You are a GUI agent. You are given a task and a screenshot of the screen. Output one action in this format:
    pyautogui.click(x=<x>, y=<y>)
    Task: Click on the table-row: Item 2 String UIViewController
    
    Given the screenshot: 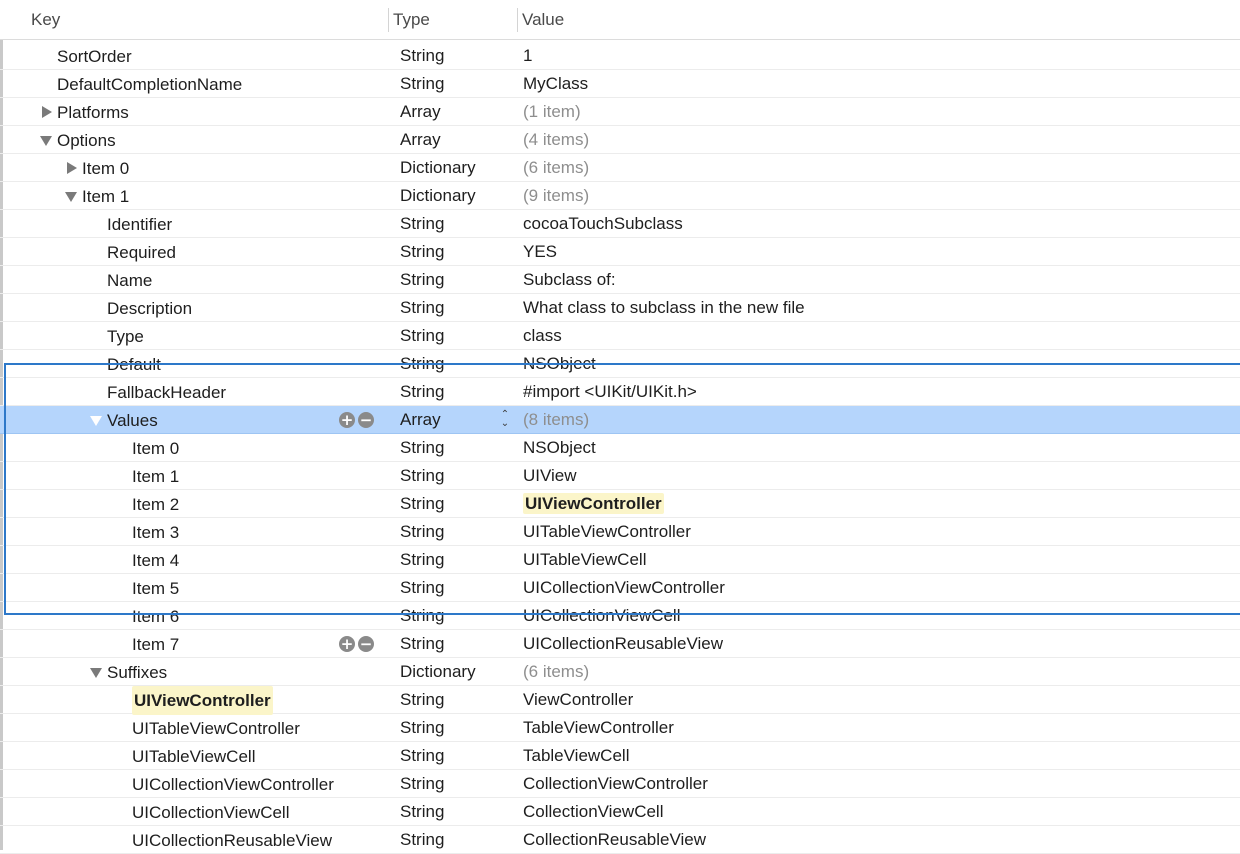 What is the action you would take?
    pyautogui.click(x=620, y=504)
    